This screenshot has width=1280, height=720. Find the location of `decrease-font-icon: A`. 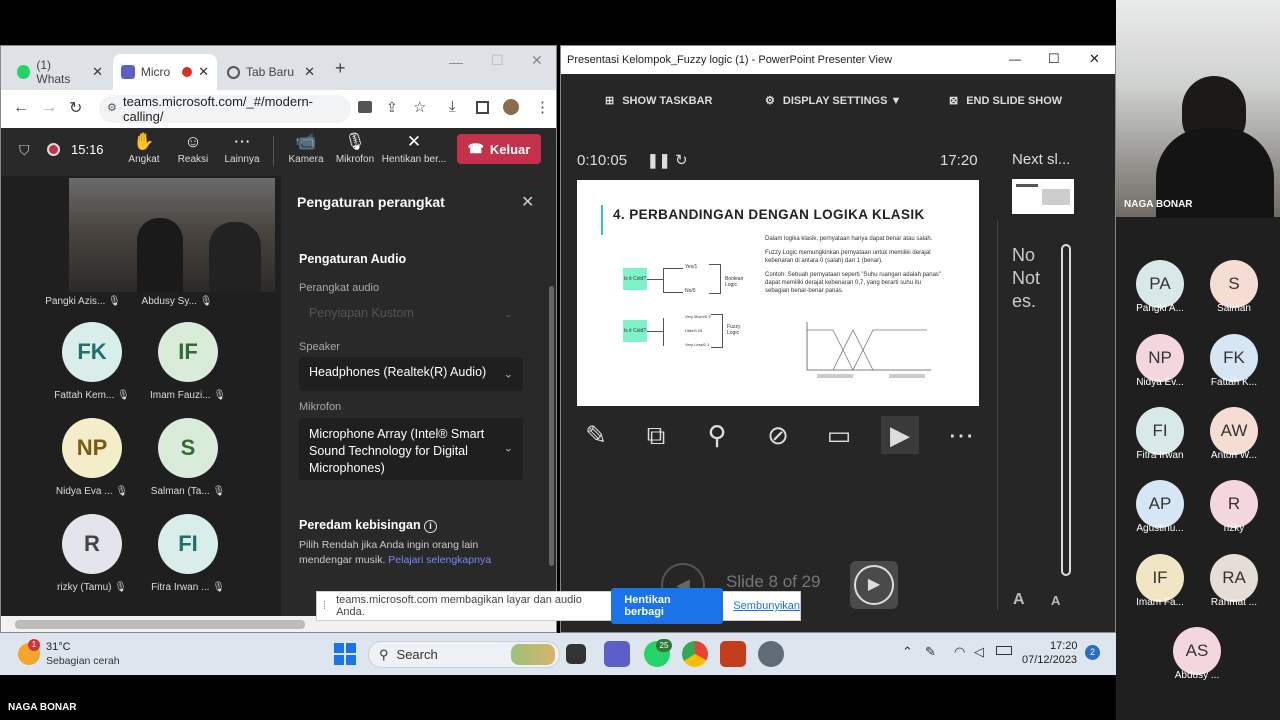

decrease-font-icon: A is located at coordinates (1055, 600).